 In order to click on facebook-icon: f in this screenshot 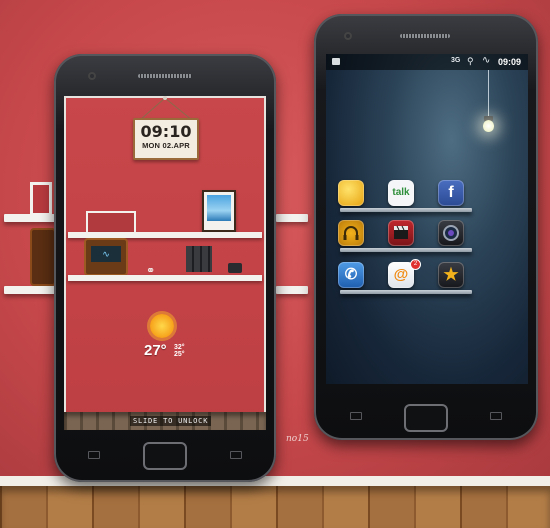, I will do `click(451, 193)`.